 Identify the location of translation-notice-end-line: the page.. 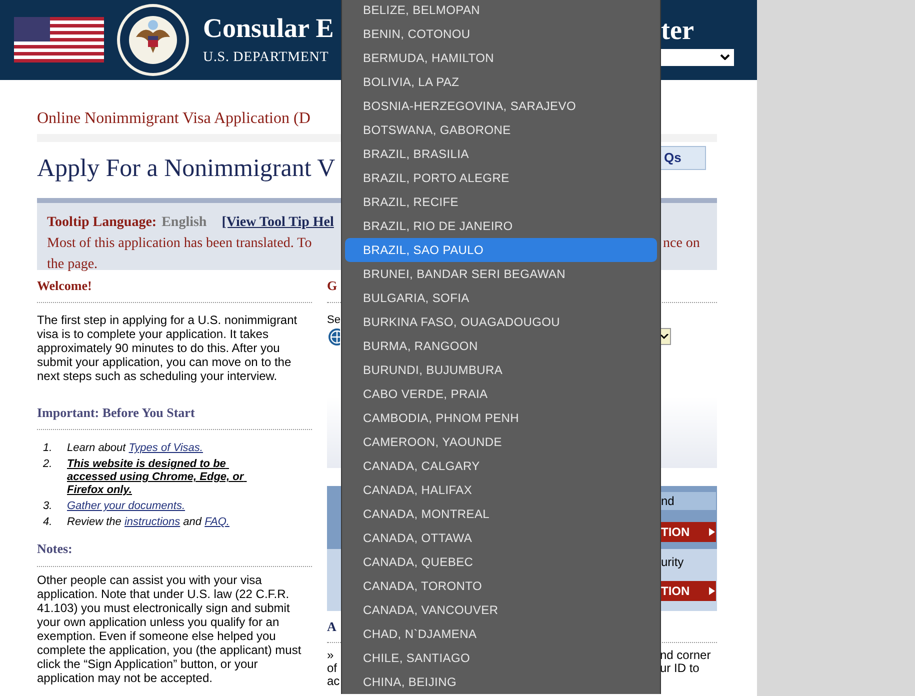
(72, 265).